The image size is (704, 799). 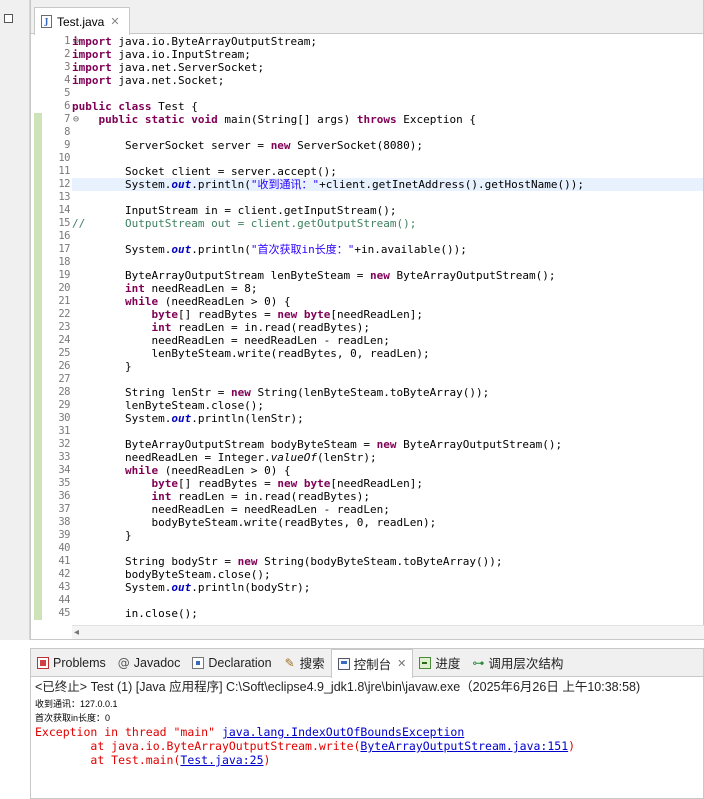 I want to click on restore-view-icon, so click(x=8, y=18).